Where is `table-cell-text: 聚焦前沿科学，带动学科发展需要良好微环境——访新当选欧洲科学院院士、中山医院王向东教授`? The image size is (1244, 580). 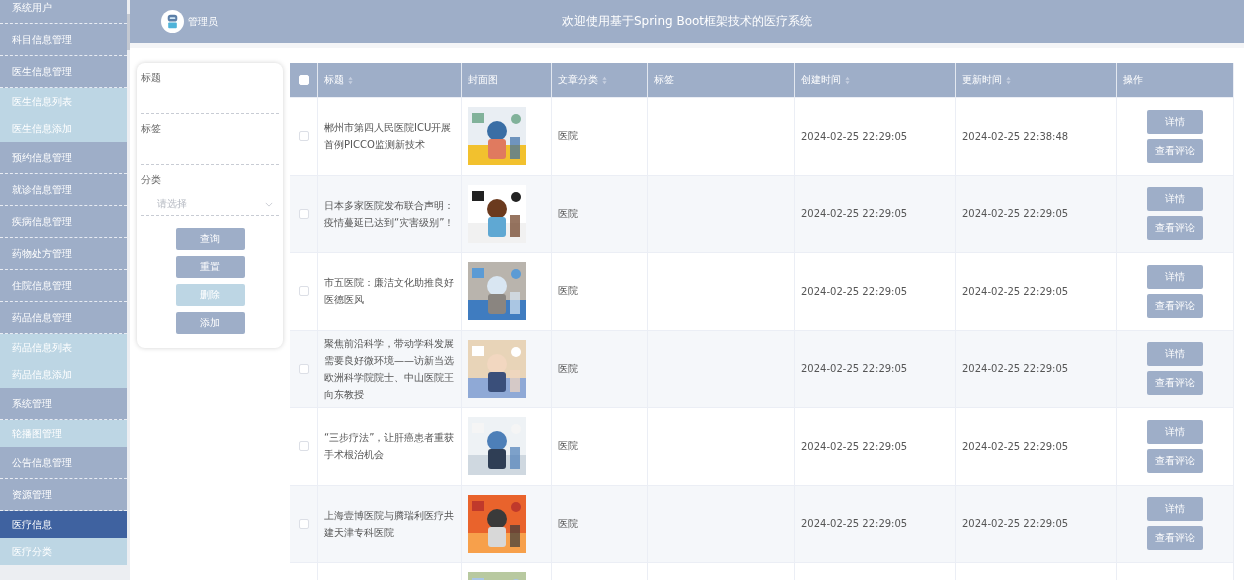
table-cell-text: 聚焦前沿科学，带动学科发展需要良好微环境——访新当选欧洲科学院院士、中山医院王向东教授 is located at coordinates (389, 369).